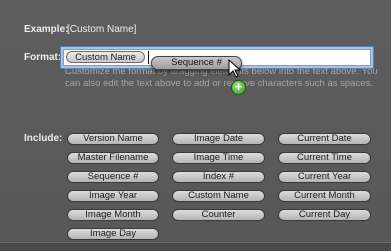 The image size is (391, 251). I want to click on token-current-day: Current Day, so click(324, 215).